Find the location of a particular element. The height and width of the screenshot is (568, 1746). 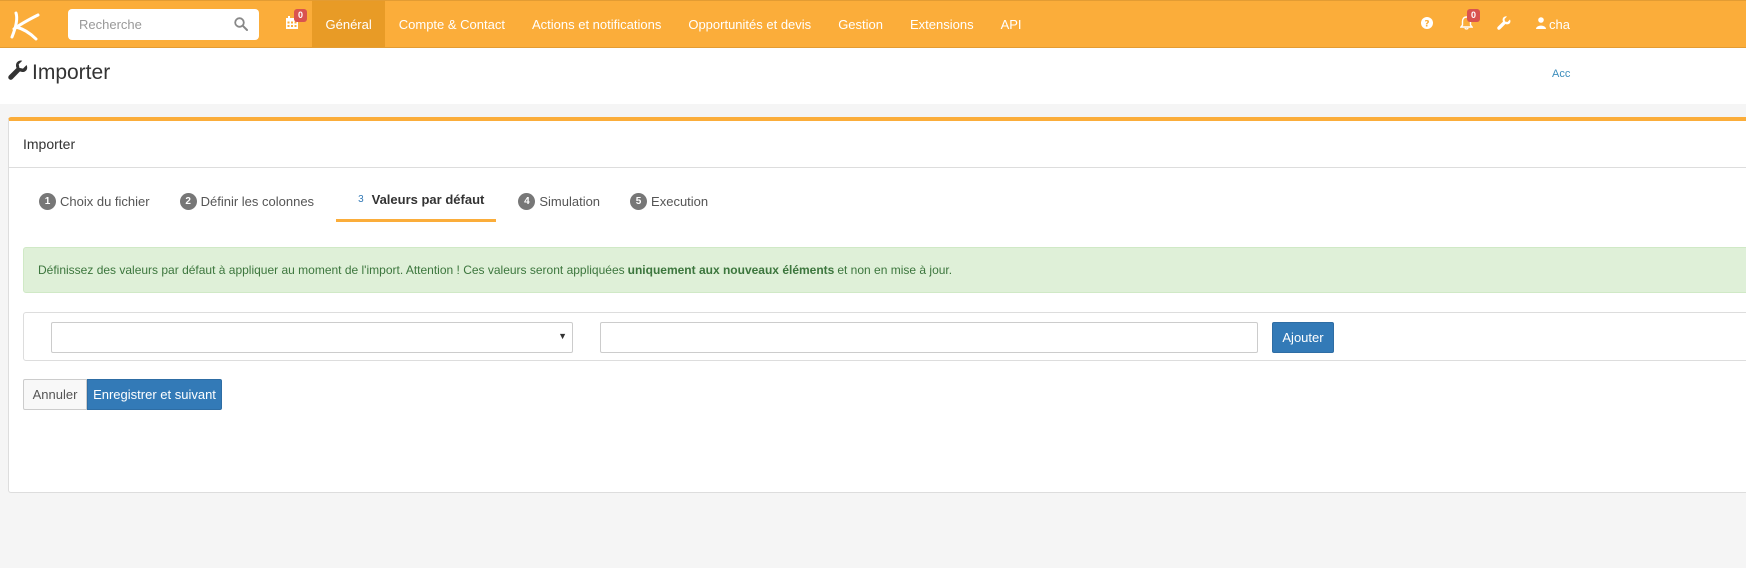

page-title-text: Importer is located at coordinates (71, 72).